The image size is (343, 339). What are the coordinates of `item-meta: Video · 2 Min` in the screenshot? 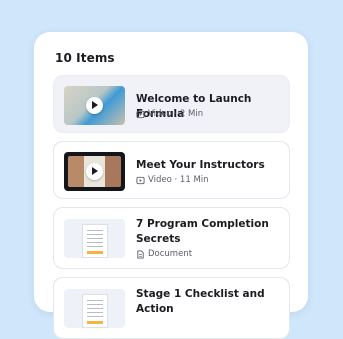 It's located at (169, 114).